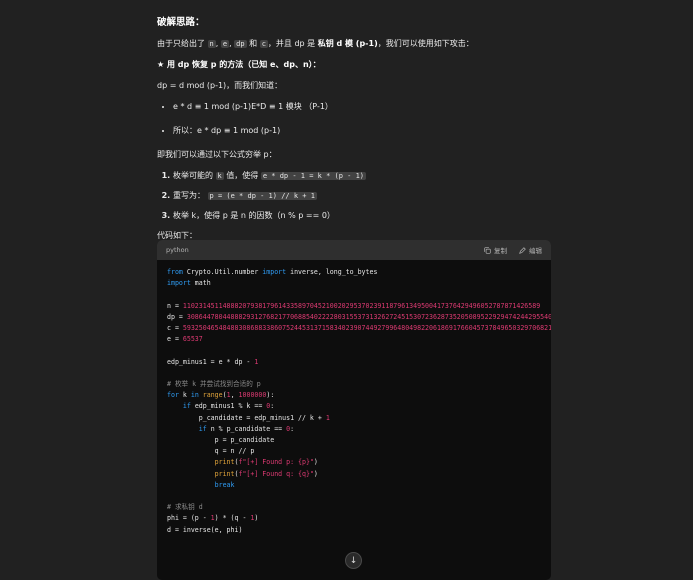 The image size is (693, 580). Describe the element at coordinates (211, 44) in the screenshot. I see `inline-code-n: n` at that location.